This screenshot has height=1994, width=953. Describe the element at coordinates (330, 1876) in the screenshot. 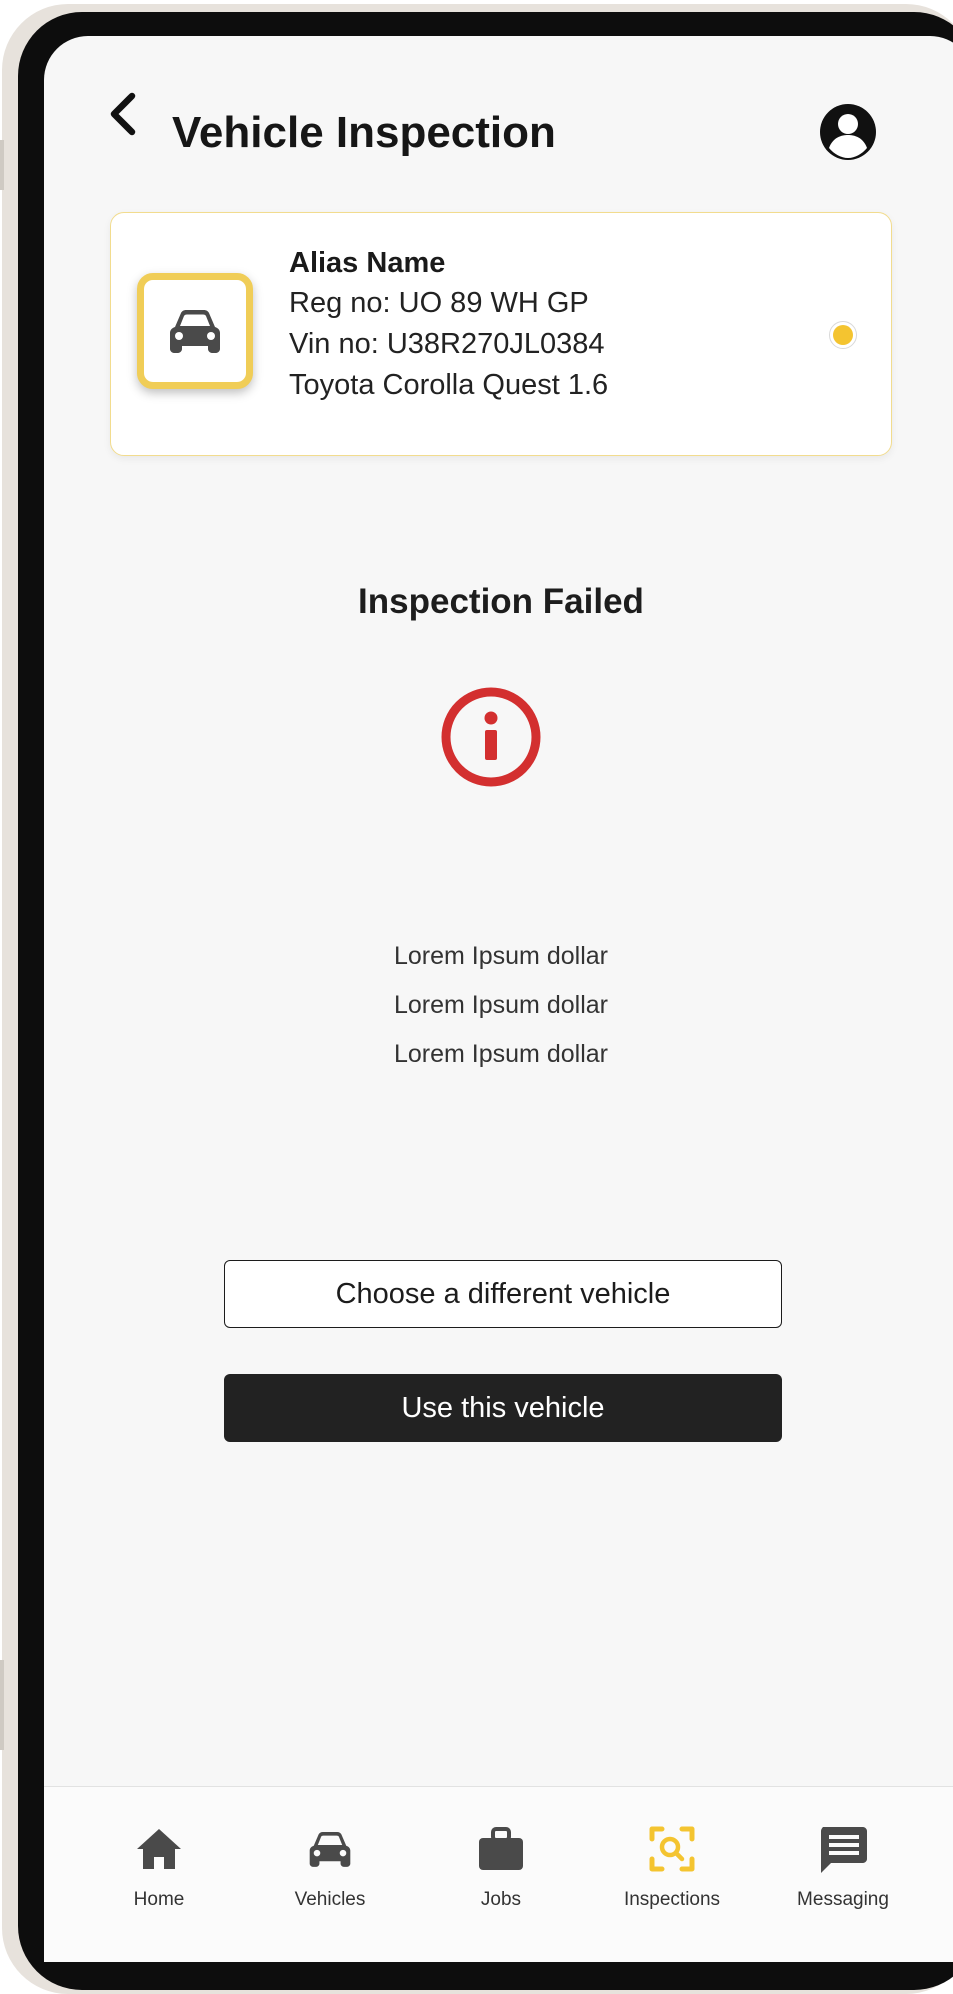

I see `nav-item-vehicles: Vehicles` at that location.